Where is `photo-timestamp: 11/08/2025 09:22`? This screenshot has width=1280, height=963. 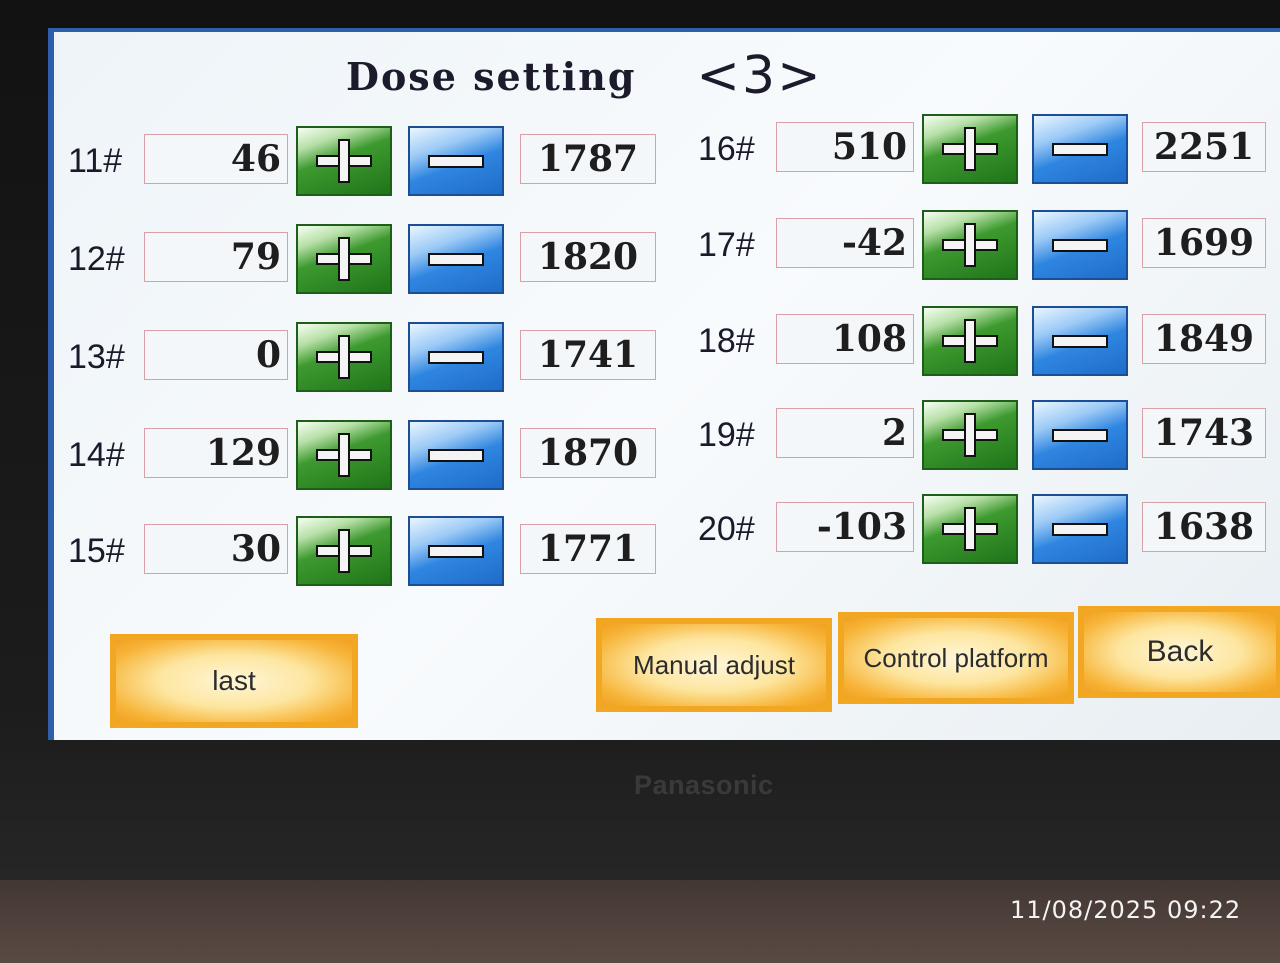
photo-timestamp: 11/08/2025 09:22 is located at coordinates (1126, 910).